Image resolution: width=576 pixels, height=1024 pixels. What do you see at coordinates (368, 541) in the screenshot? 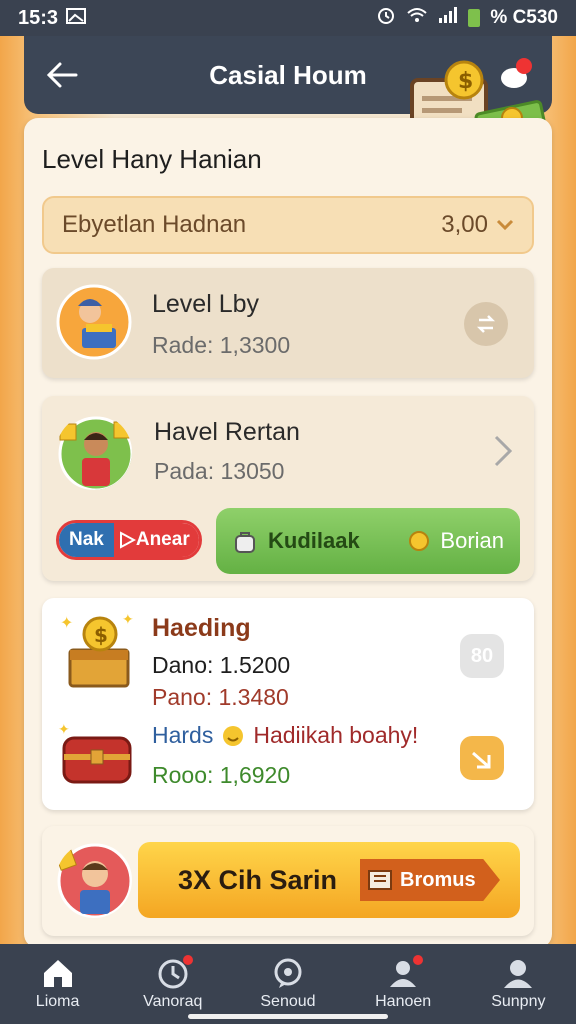
I see `kudilaak-button: Kudilaak Borian` at bounding box center [368, 541].